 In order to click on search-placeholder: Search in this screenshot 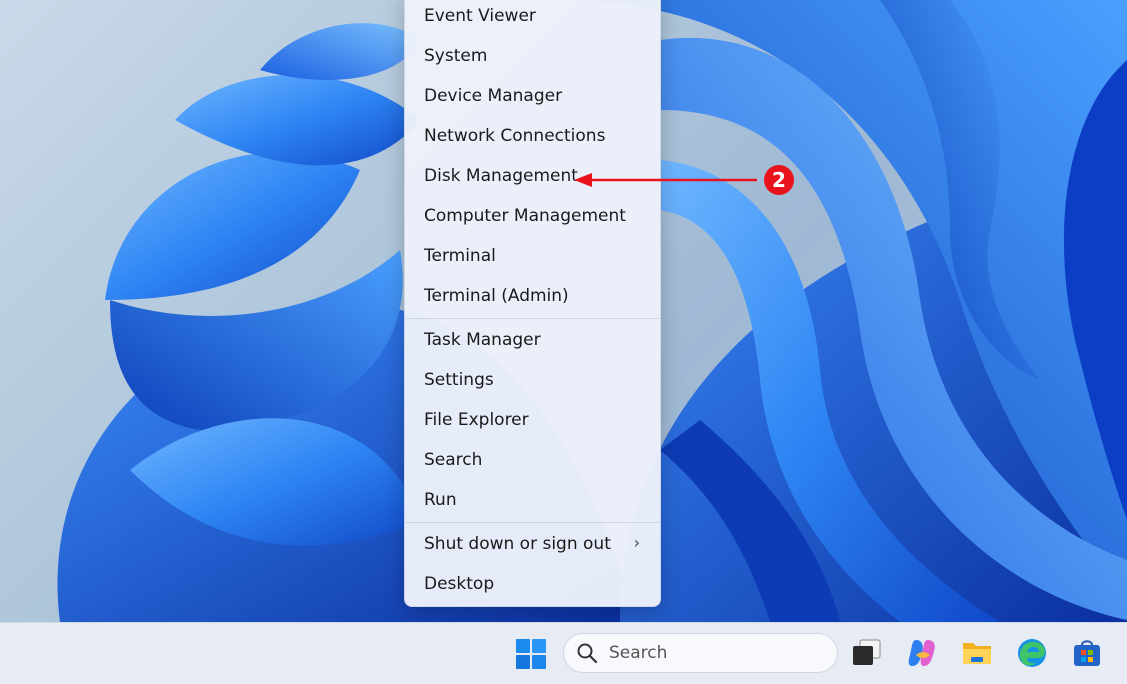, I will do `click(638, 653)`.